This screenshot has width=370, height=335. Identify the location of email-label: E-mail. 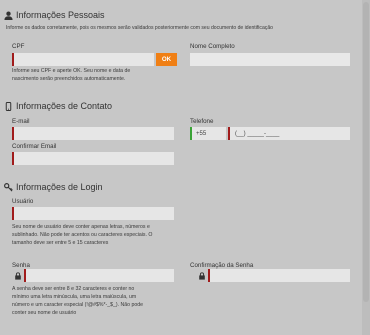
(21, 121).